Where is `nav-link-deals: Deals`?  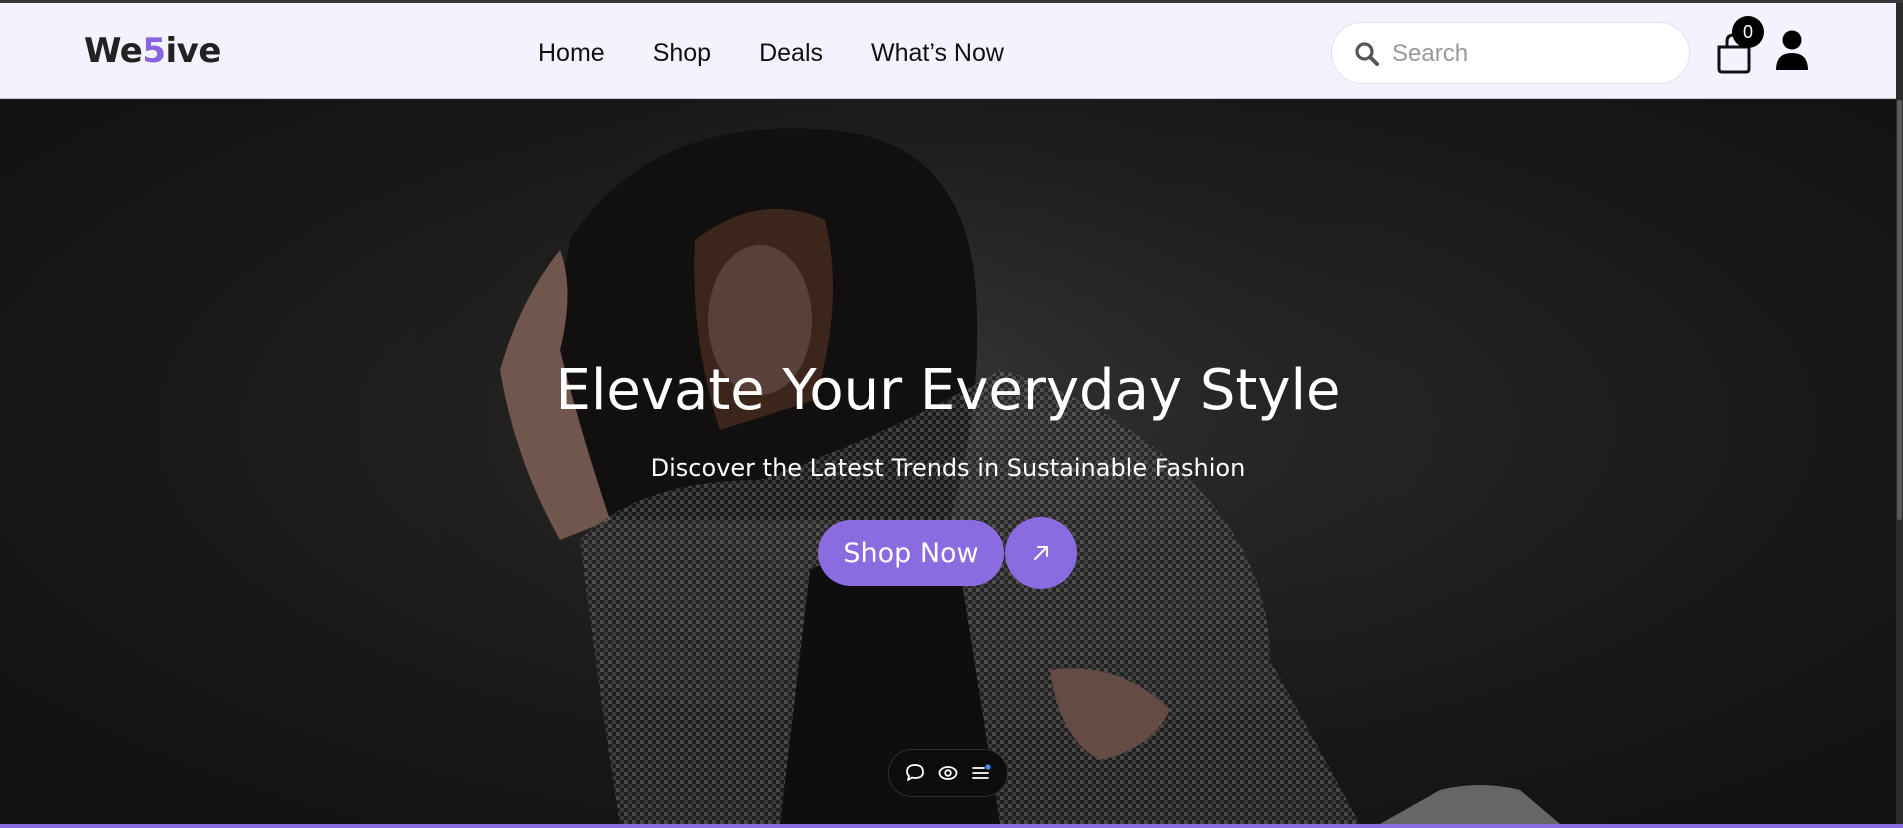
nav-link-deals: Deals is located at coordinates (791, 53).